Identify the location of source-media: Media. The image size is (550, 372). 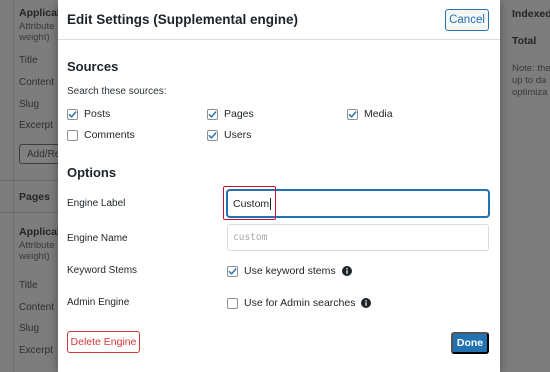
(370, 114).